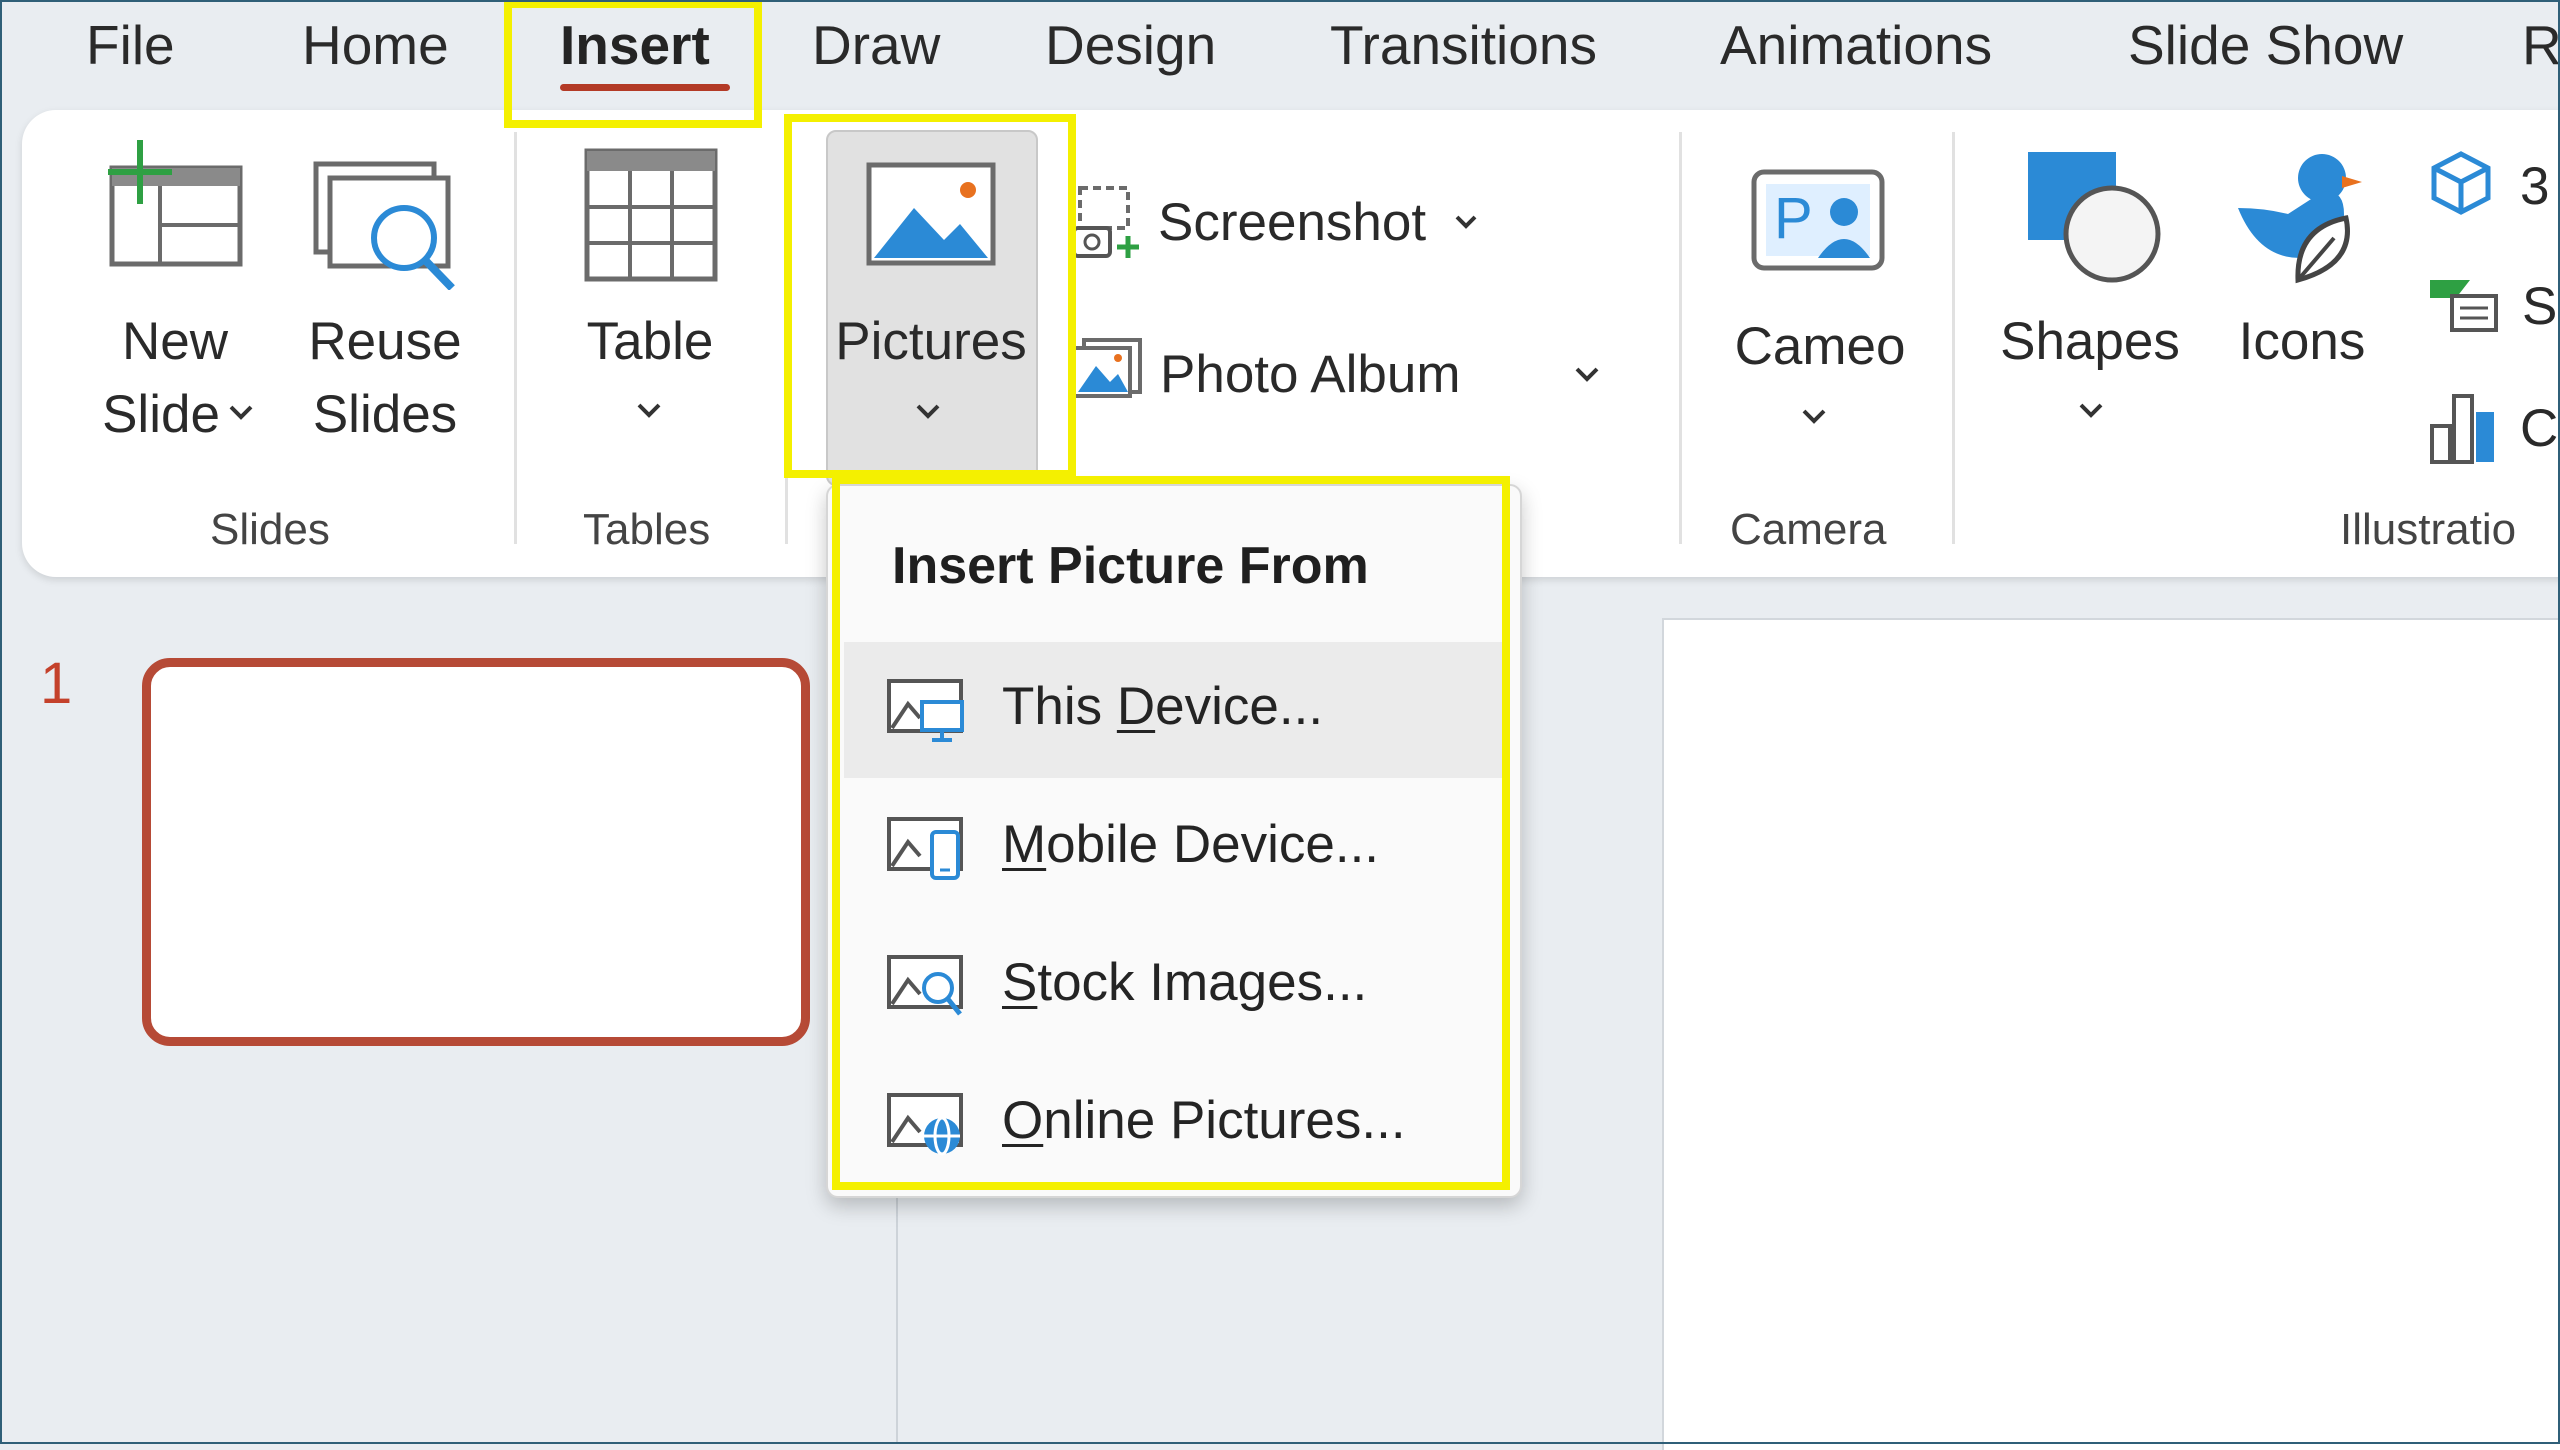  What do you see at coordinates (270, 529) in the screenshot?
I see `slides-group-label: Slides` at bounding box center [270, 529].